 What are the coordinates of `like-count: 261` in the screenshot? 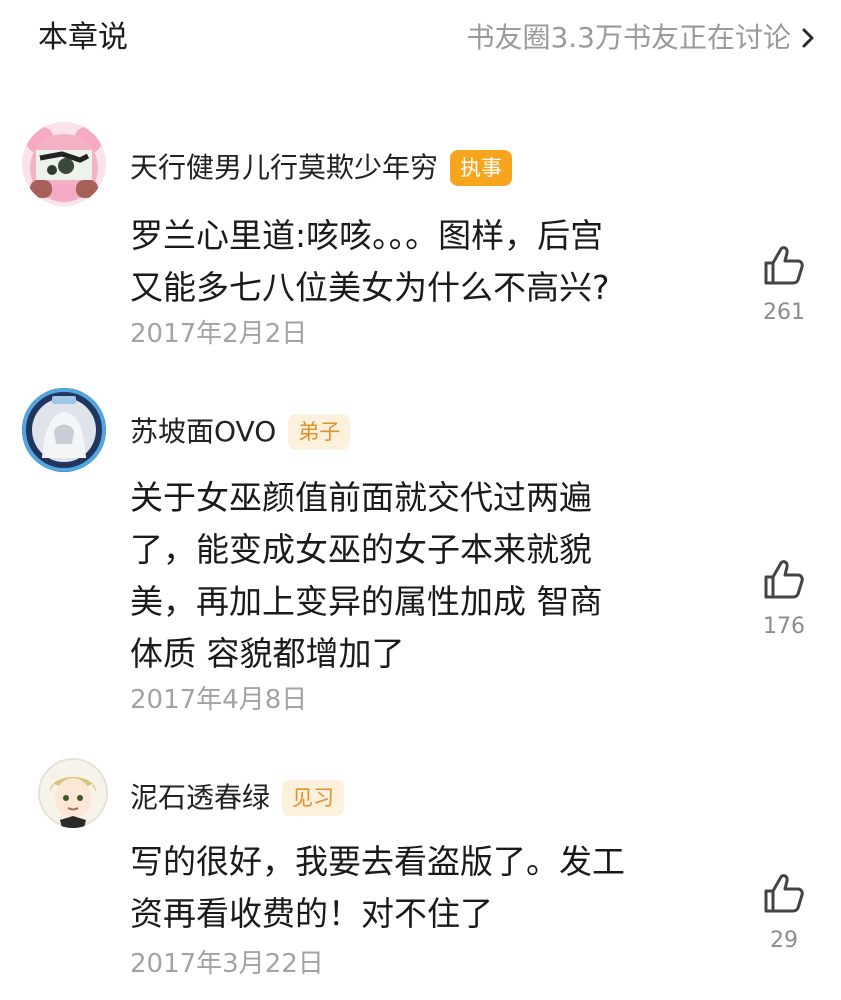 It's located at (784, 312).